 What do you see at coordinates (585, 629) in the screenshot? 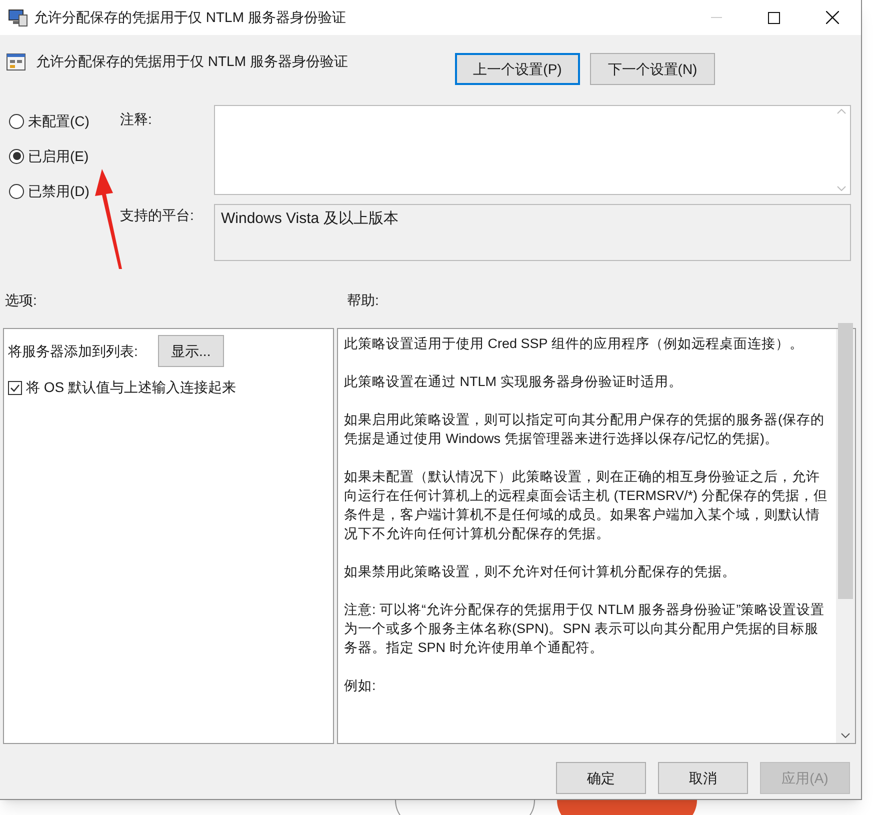
I see `help-paragraph: 注意: 可以将“允许分配保存的凭据用于仅 NTLM 服务器身份验证”策略设置设置为一个或多个服务主体名称(SPN)。SPN 表示可以向其分配用户凭据的目标服务器。指定 SPN 时允许使用单个通配符。` at bounding box center [585, 629].